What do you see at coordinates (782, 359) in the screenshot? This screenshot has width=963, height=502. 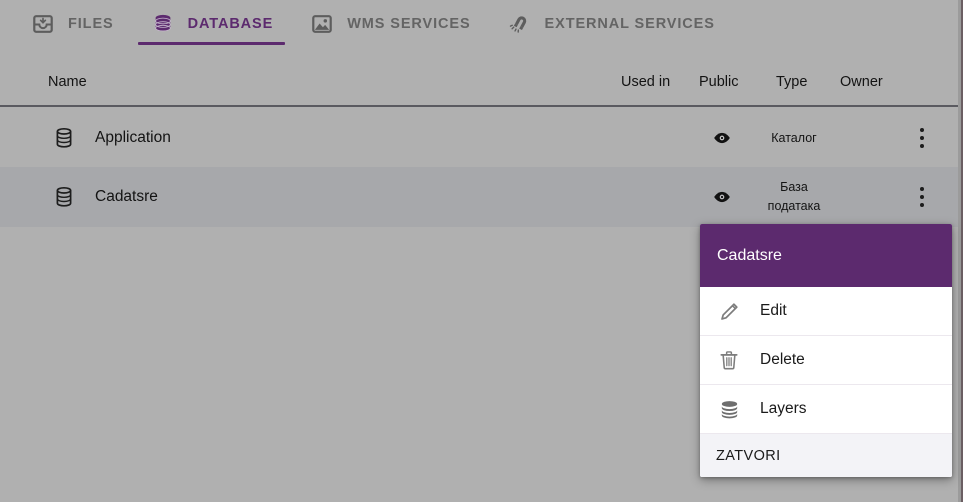 I see `context-menu-item-label: Delete` at bounding box center [782, 359].